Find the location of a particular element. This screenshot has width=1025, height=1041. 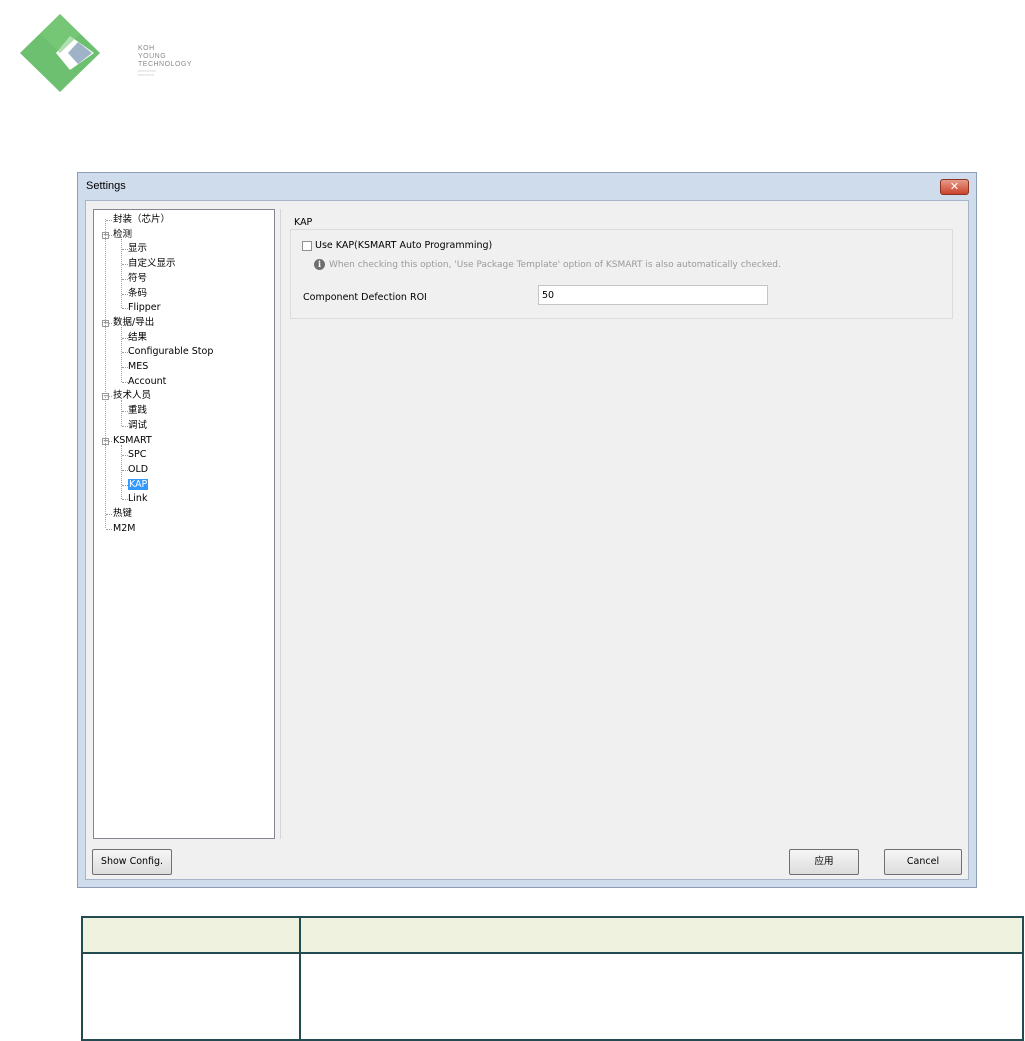

tree-item-label: OLD is located at coordinates (138, 469).